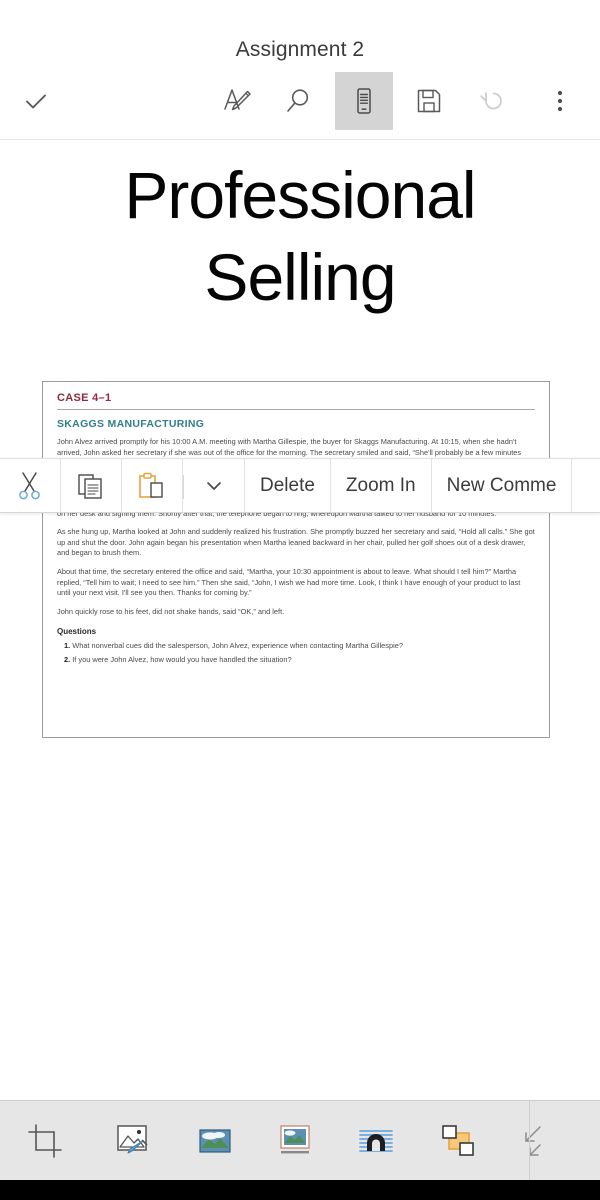 The height and width of the screenshot is (1200, 600). What do you see at coordinates (494, 101) in the screenshot?
I see `undo-icon` at bounding box center [494, 101].